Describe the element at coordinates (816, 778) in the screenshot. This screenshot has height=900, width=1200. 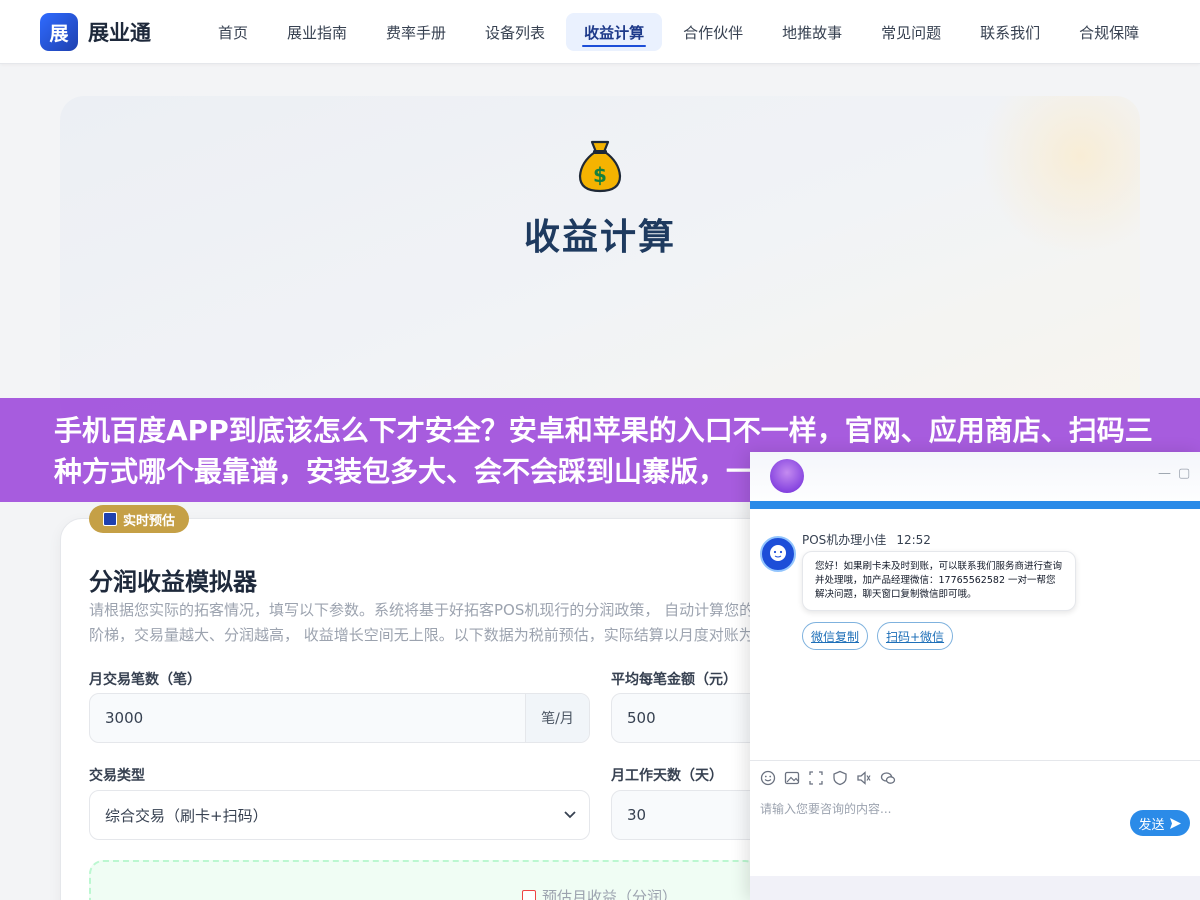
I see `screenshot-icon` at that location.